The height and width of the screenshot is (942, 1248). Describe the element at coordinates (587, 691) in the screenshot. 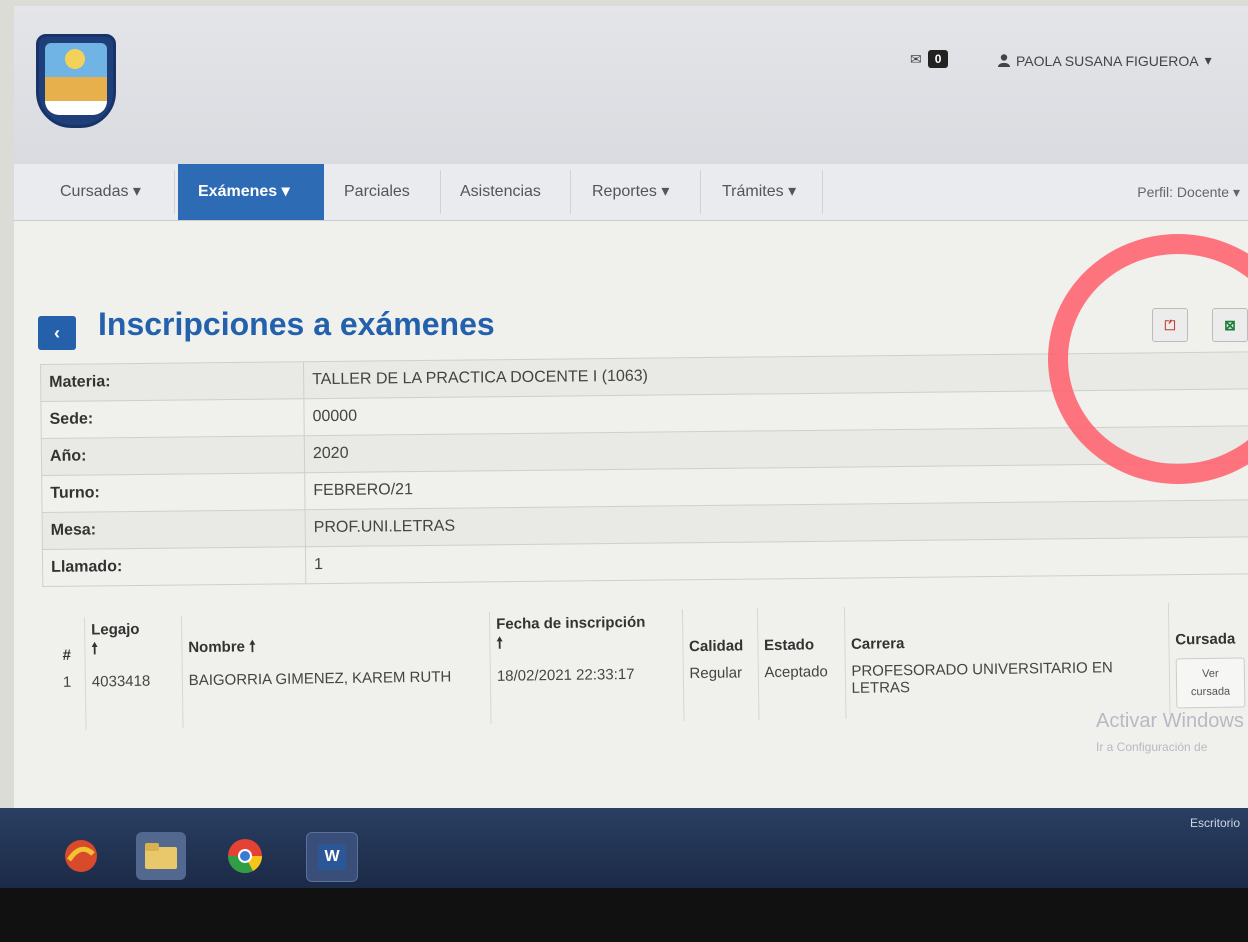

I see `cell-fecha: 18/02/2021 22:33:17` at that location.